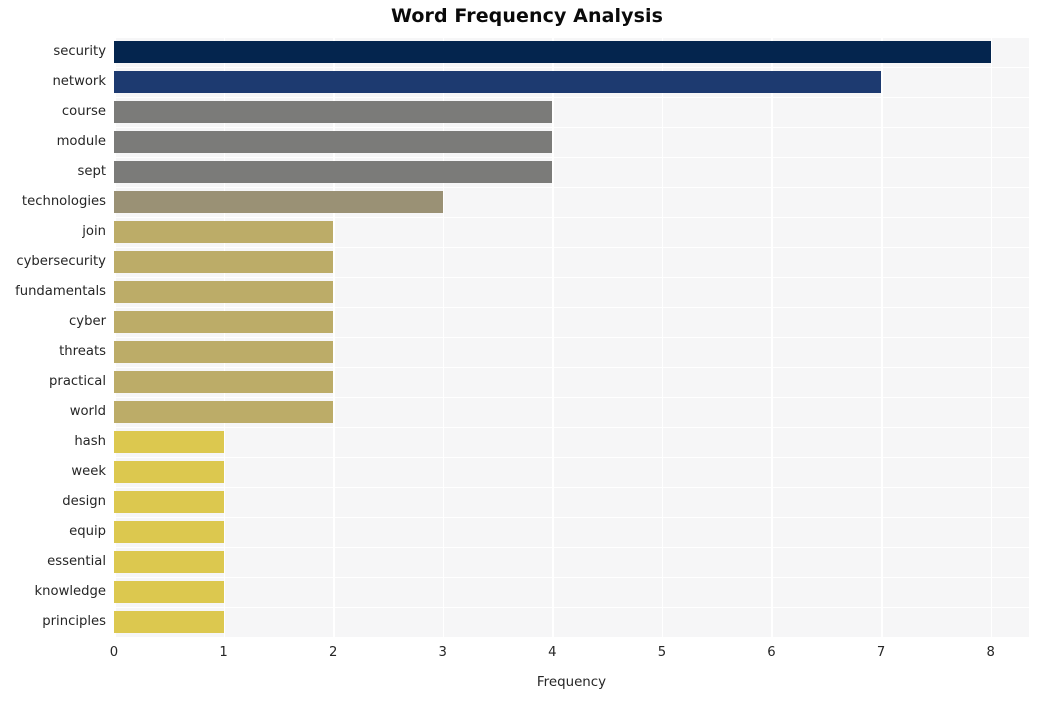 Image resolution: width=1054 pixels, height=701 pixels. I want to click on bar-fundamentals, so click(224, 292).